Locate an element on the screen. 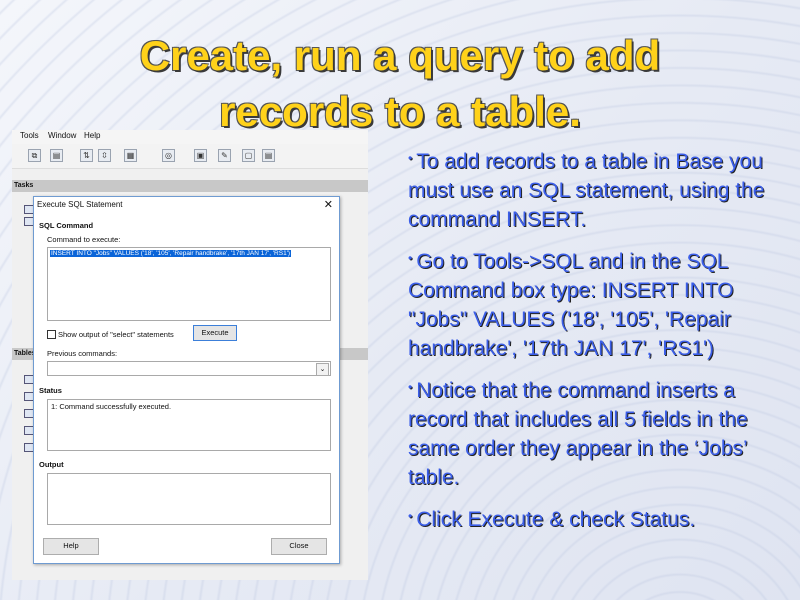 This screenshot has height=600, width=800. edit-icon: ✎ is located at coordinates (224, 155).